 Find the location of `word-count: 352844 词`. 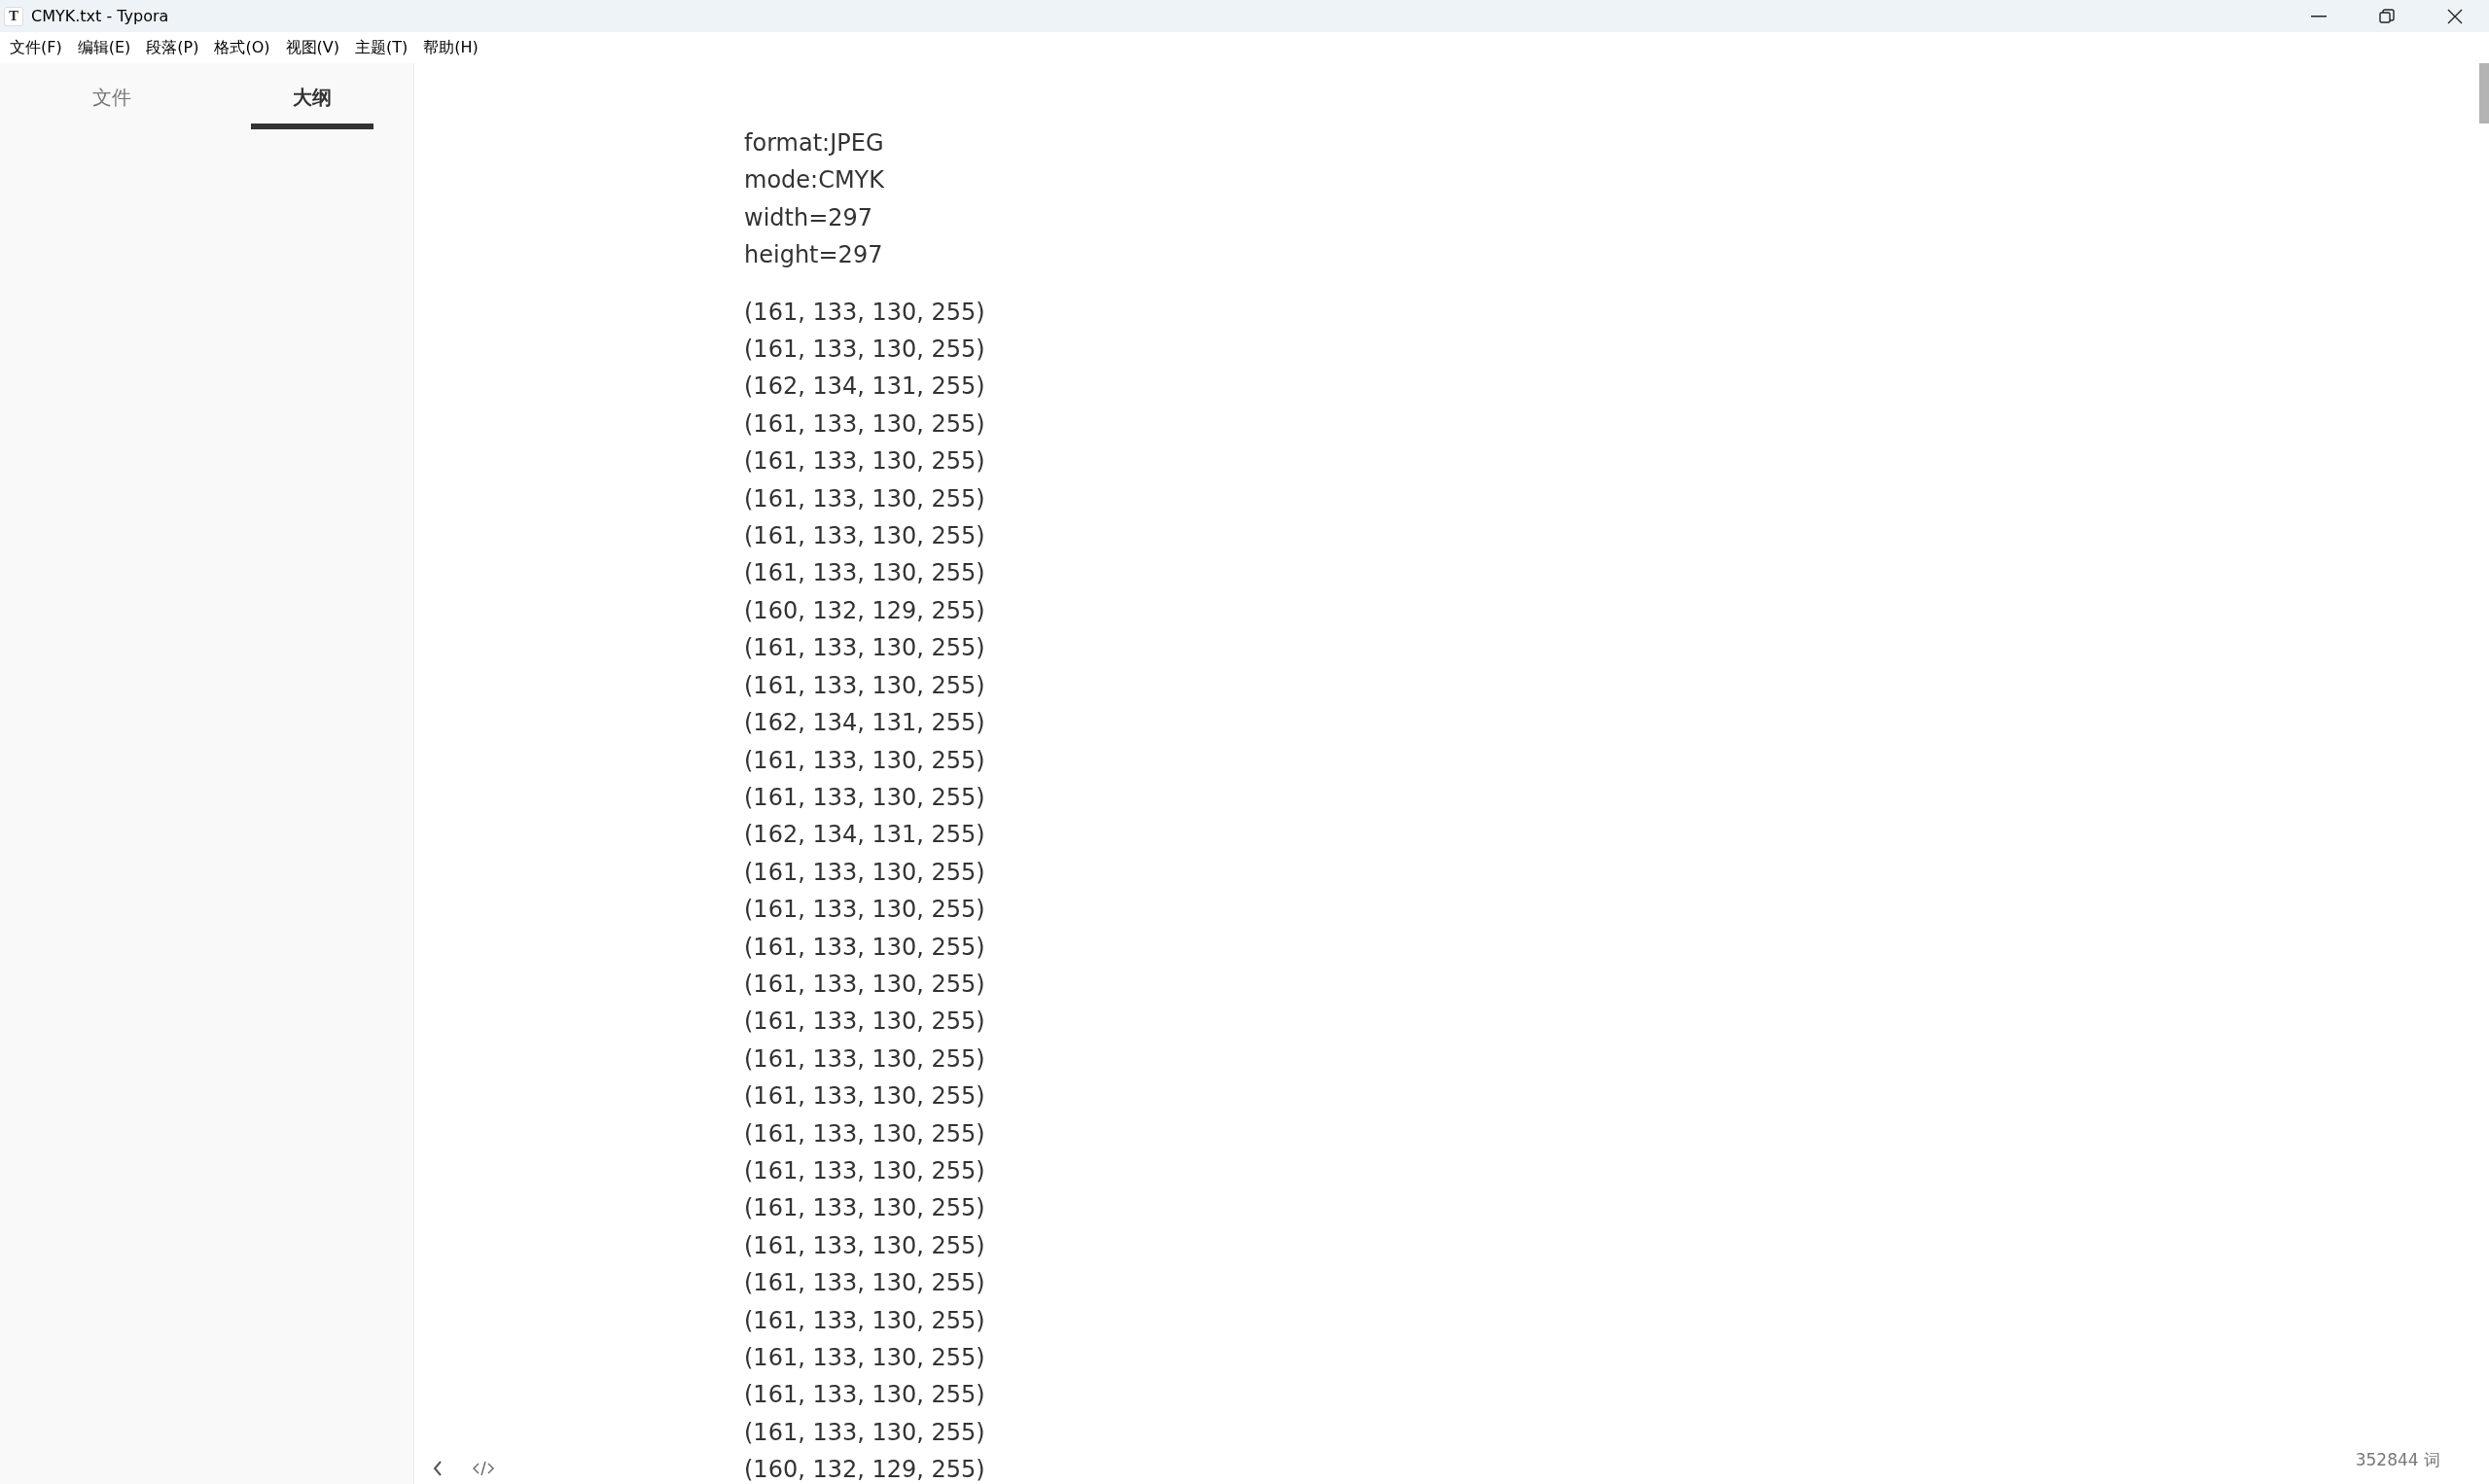

word-count: 352844 词 is located at coordinates (2397, 1460).